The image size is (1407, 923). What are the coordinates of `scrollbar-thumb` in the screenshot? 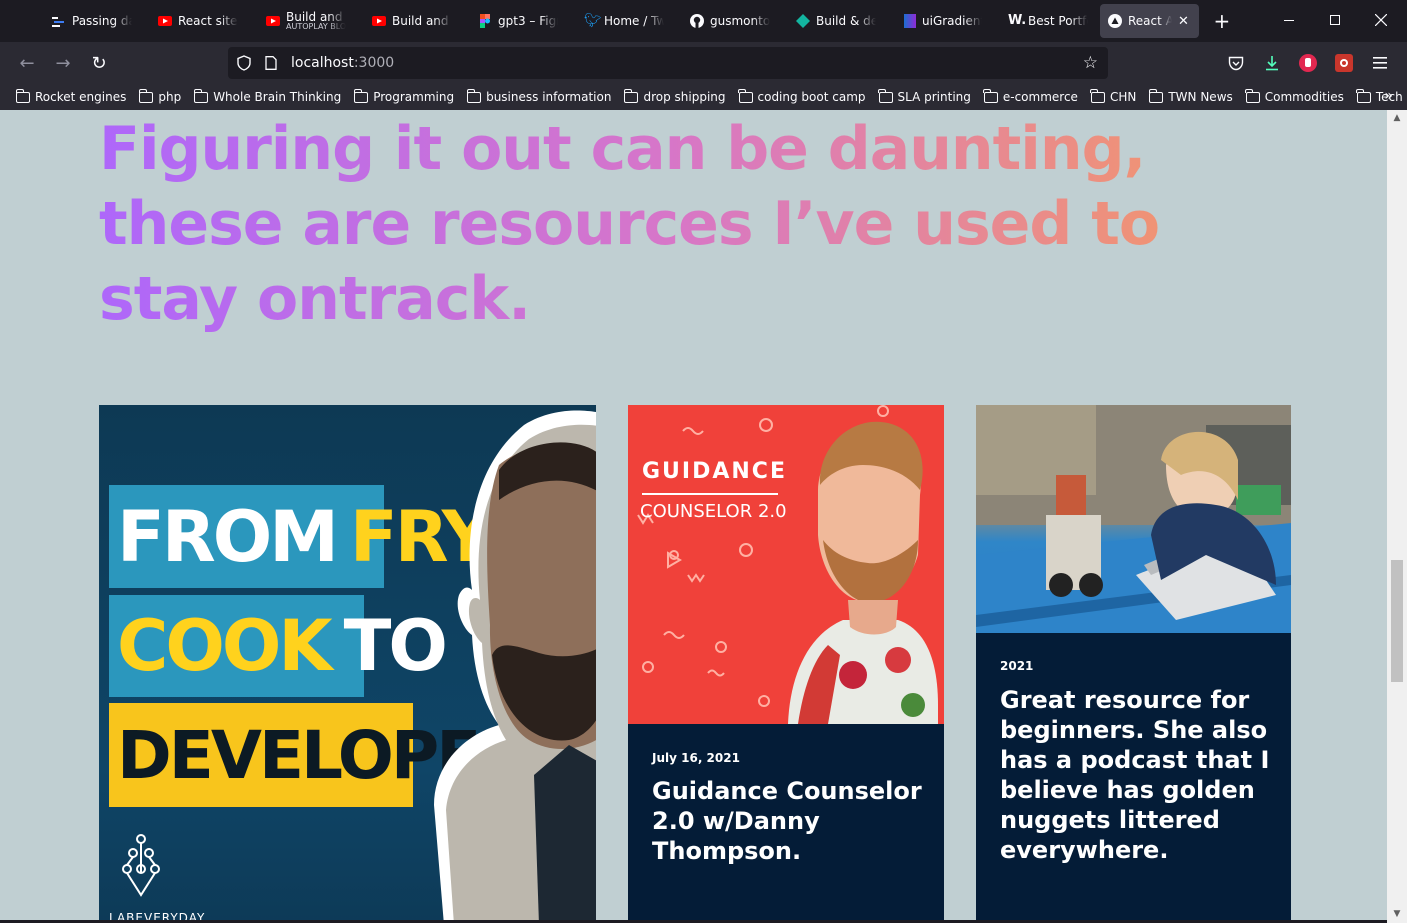 It's located at (1397, 621).